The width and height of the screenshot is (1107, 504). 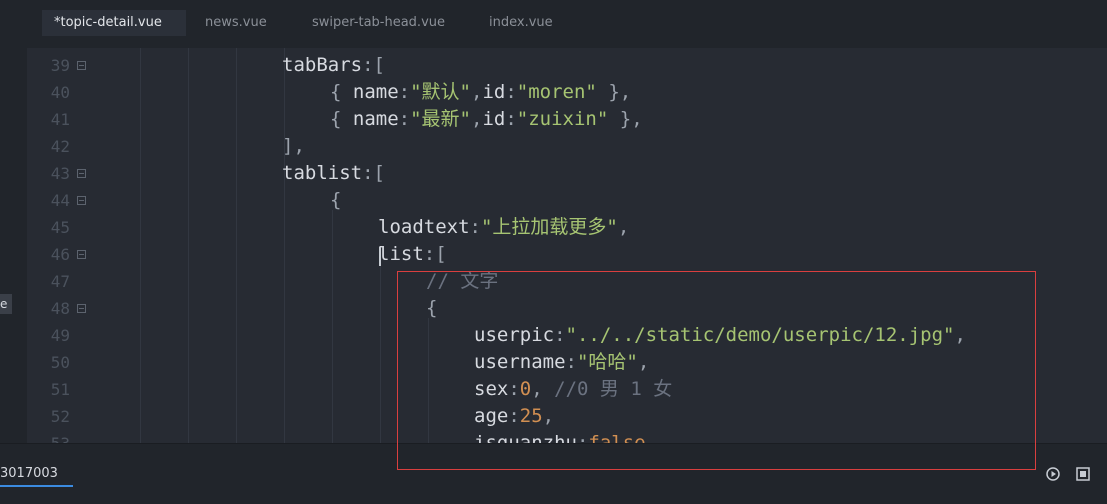 What do you see at coordinates (440, 119) in the screenshot?
I see `string-token: "最新"` at bounding box center [440, 119].